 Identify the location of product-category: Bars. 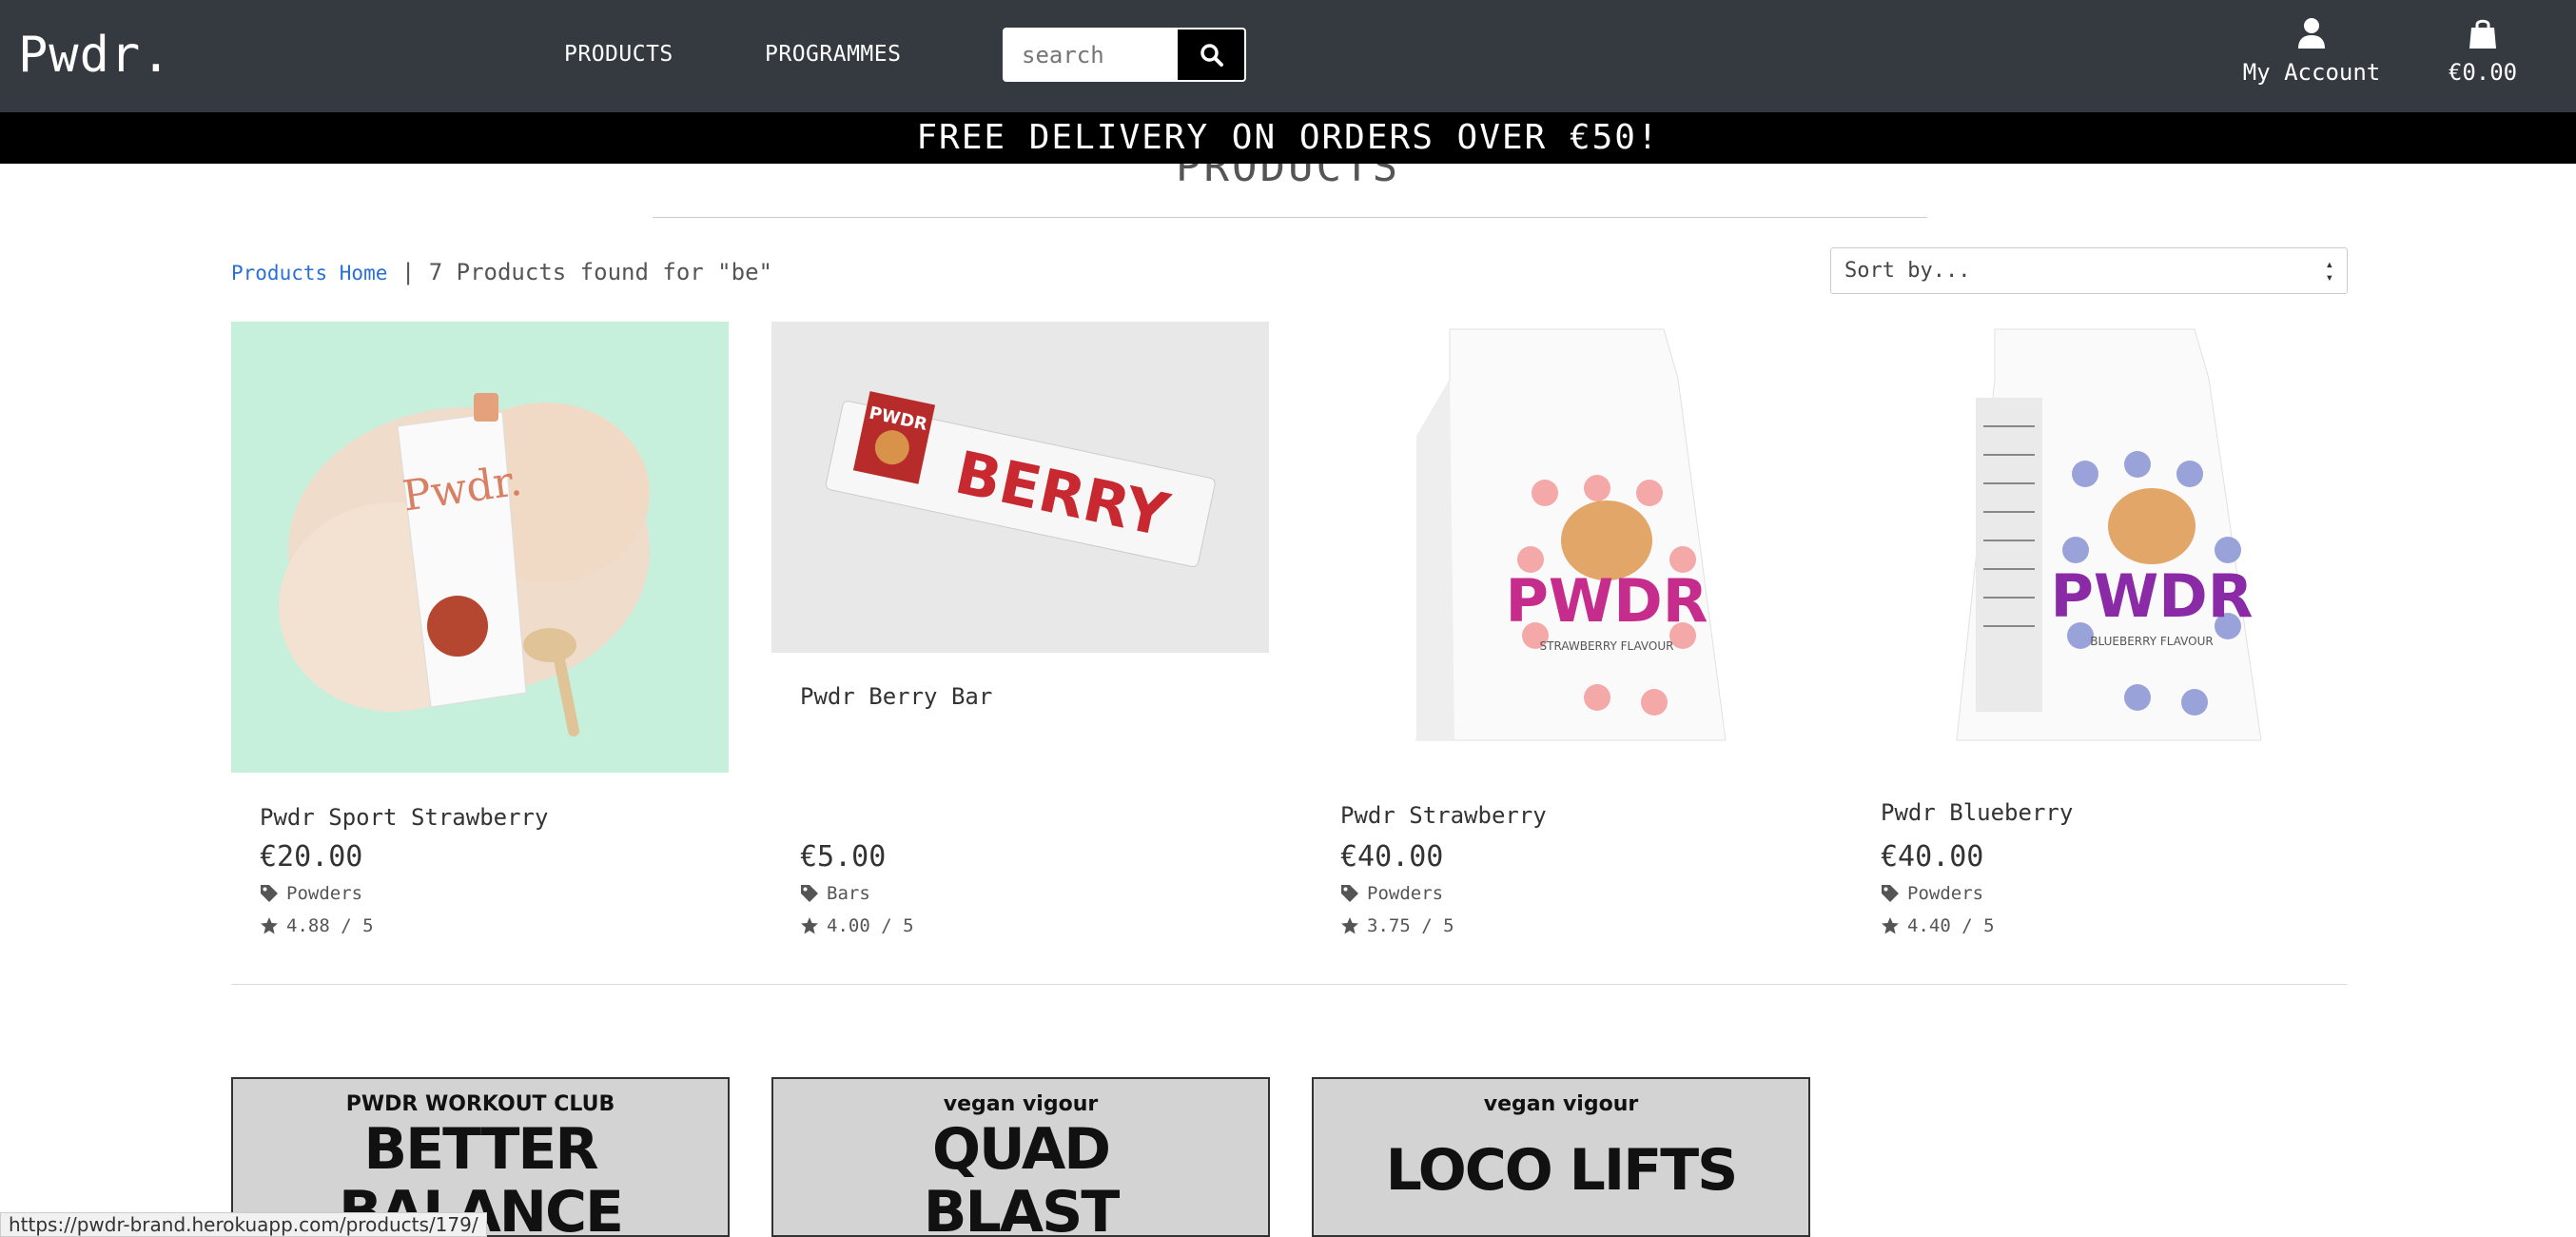
(835, 894).